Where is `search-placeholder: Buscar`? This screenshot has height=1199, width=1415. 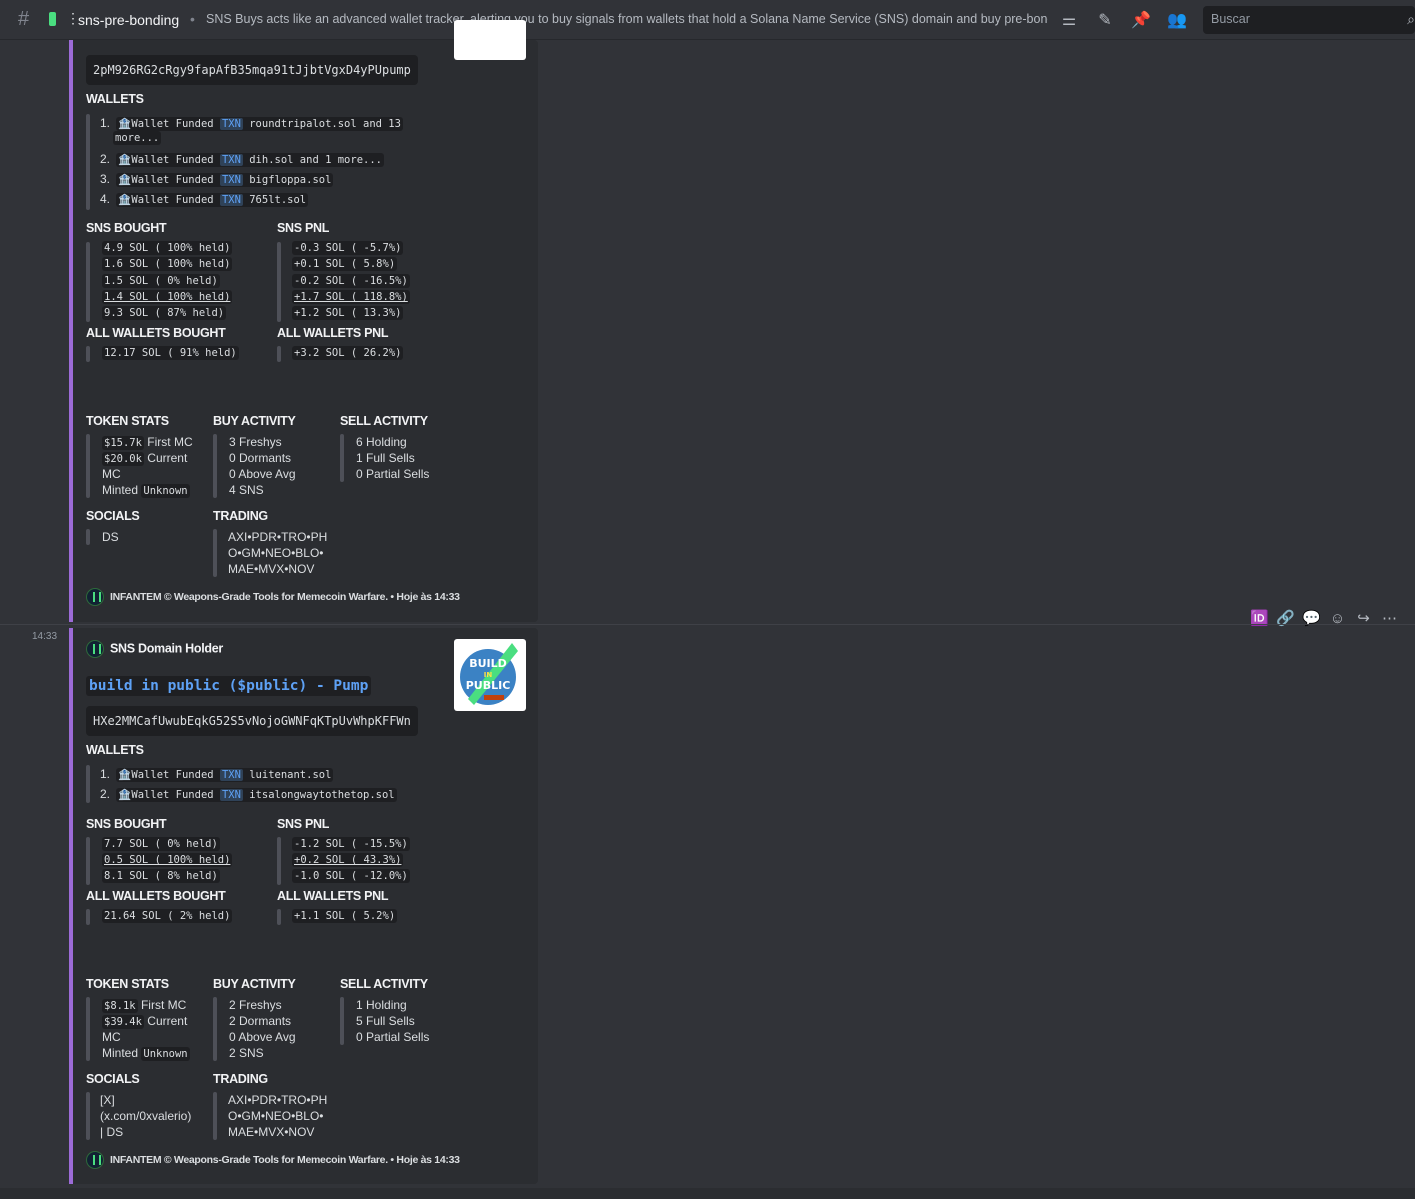
search-placeholder: Buscar is located at coordinates (1230, 19).